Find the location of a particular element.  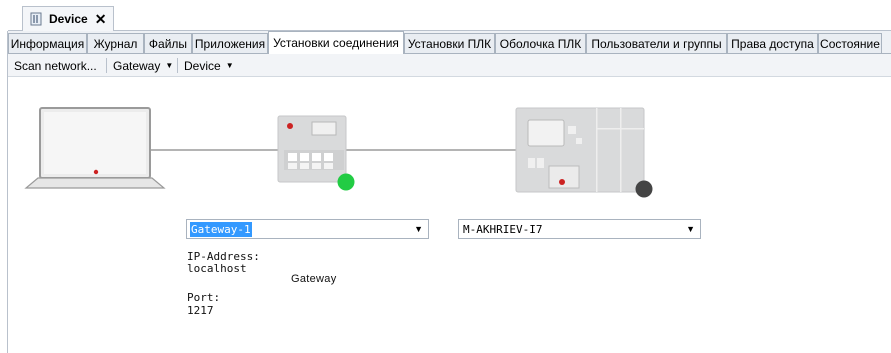

document-tab-device: Device ✕ is located at coordinates (68, 18).